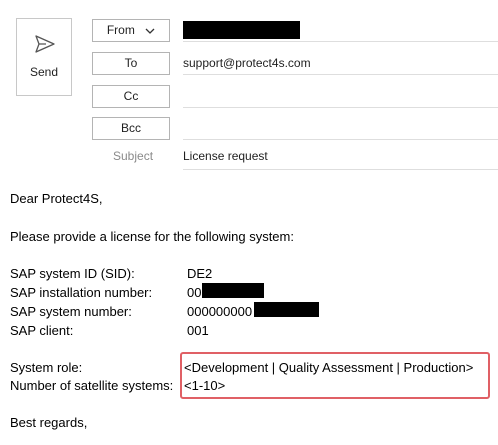 The height and width of the screenshot is (445, 498). What do you see at coordinates (340, 63) in the screenshot?
I see `to-field: support@protect4s.com` at bounding box center [340, 63].